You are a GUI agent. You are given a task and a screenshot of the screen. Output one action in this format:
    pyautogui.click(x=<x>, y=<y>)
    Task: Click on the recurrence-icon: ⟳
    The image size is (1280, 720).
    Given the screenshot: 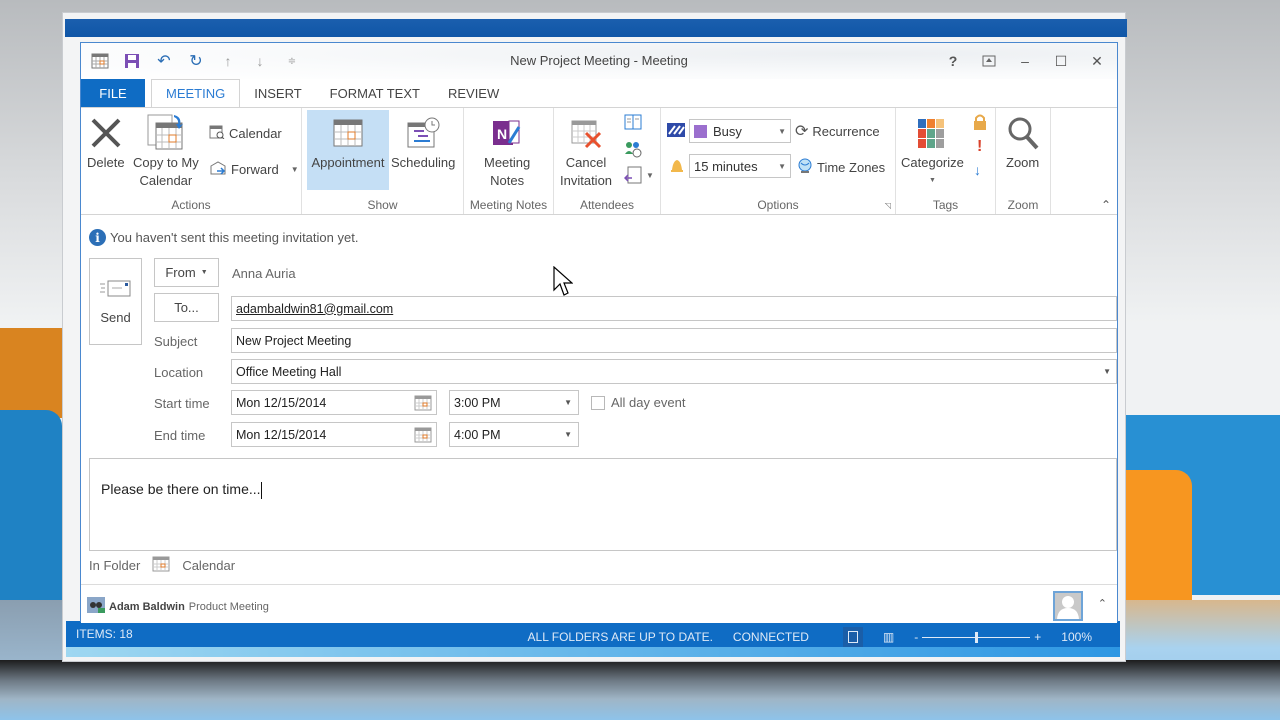 What is the action you would take?
    pyautogui.click(x=802, y=131)
    